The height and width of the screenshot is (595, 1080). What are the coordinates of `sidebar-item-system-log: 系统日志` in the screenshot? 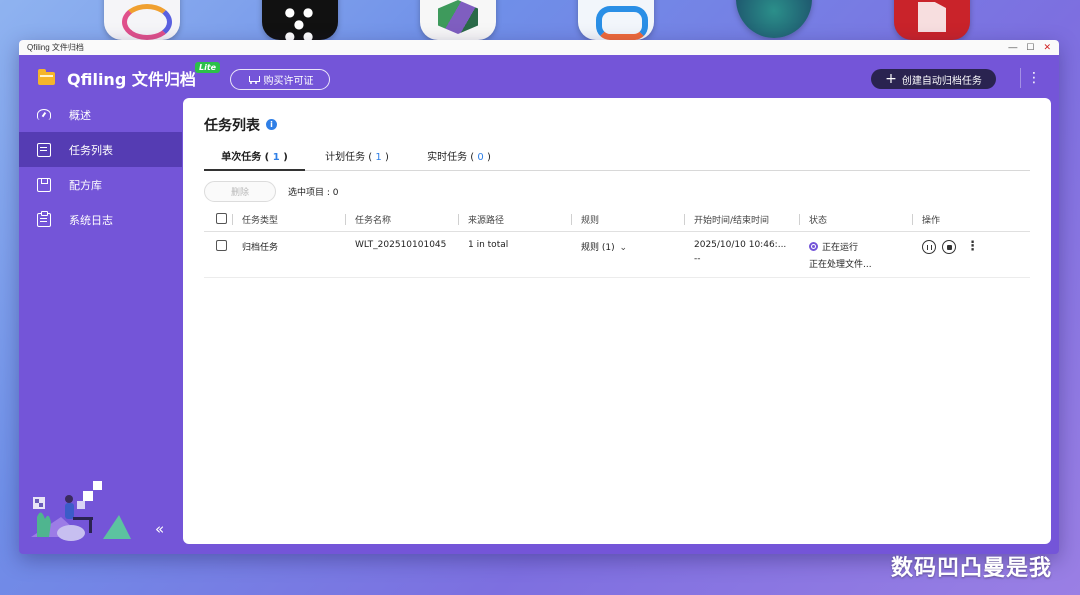 It's located at (100, 219).